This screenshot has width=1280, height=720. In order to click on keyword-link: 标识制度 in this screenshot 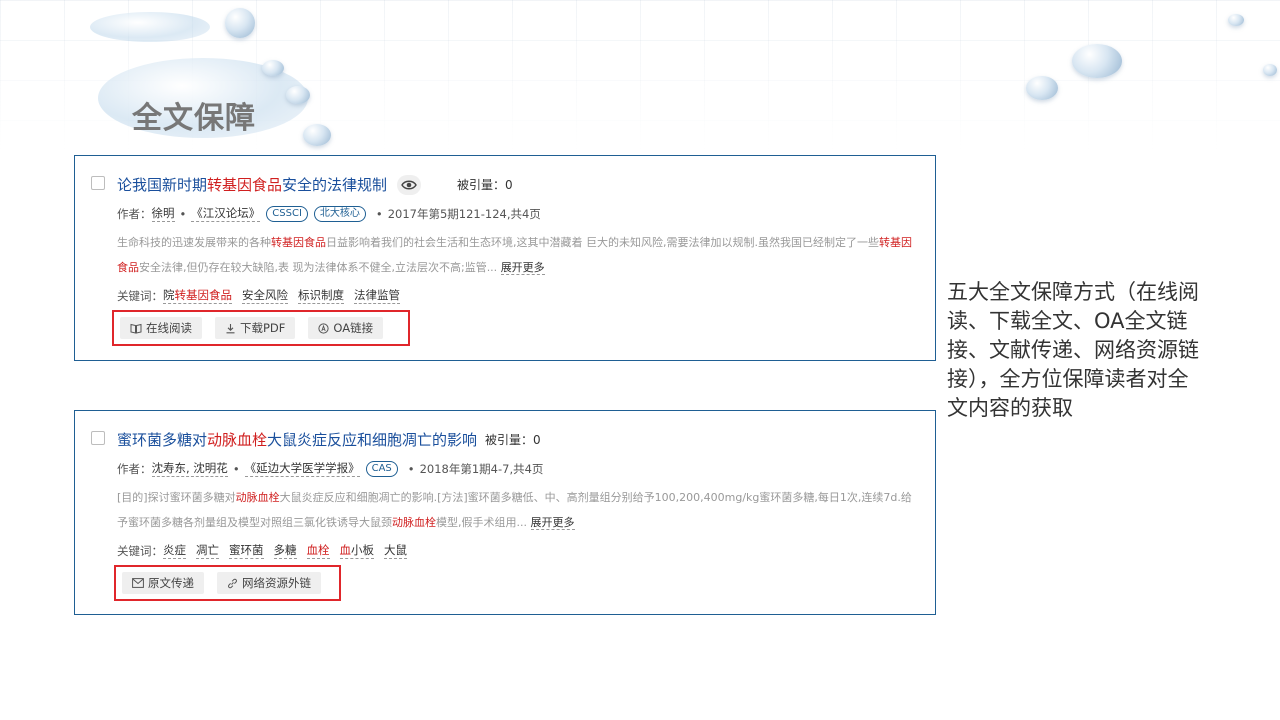, I will do `click(321, 295)`.